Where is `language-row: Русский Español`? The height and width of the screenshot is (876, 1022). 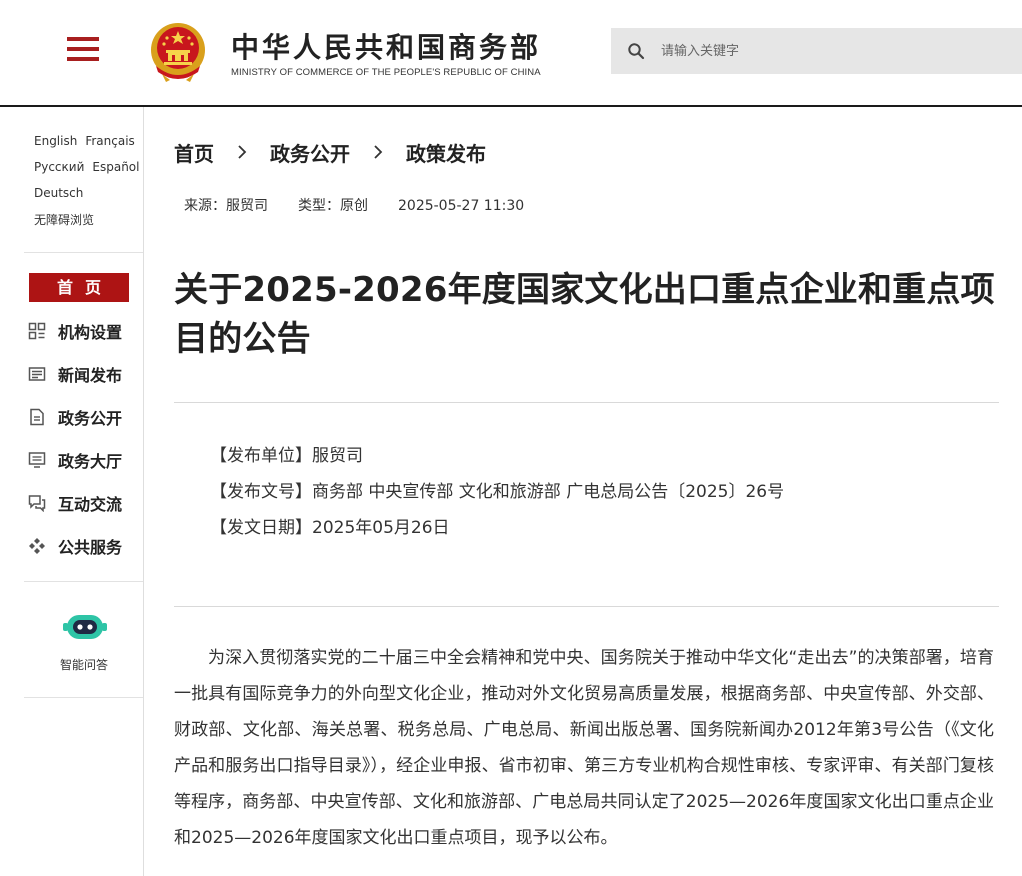 language-row: Русский Español is located at coordinates (90, 167).